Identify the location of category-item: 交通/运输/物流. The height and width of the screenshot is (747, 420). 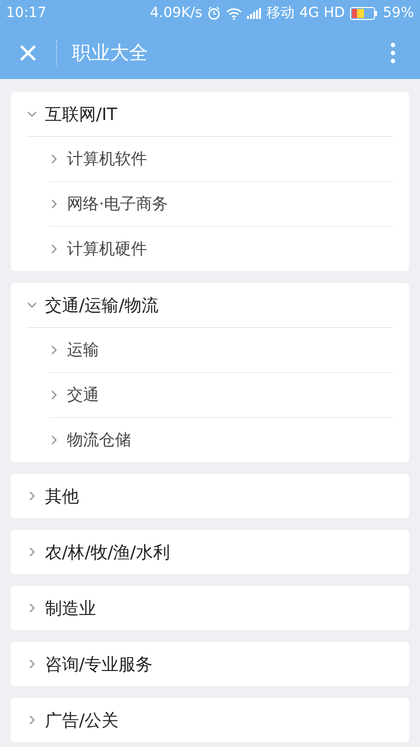
(210, 305).